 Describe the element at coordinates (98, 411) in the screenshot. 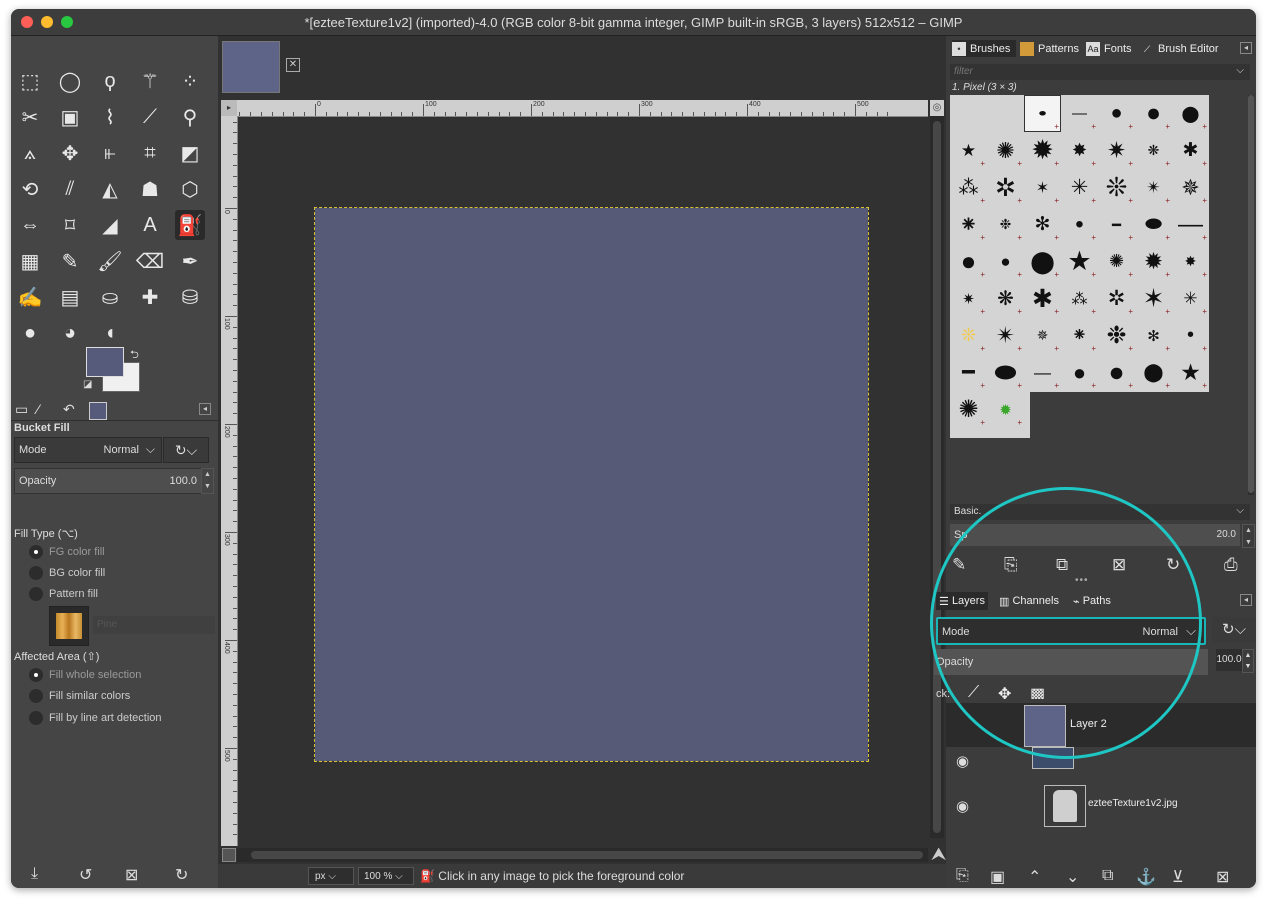

I see `colors-tab-icon` at that location.